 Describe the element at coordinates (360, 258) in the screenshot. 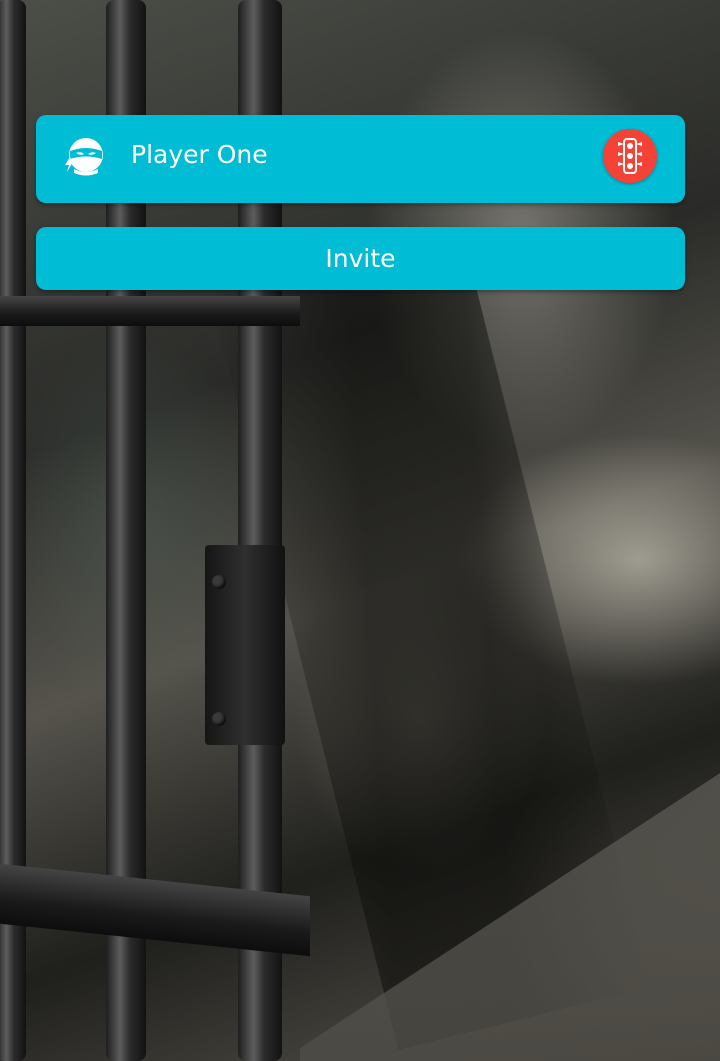

I see `invite-button: Invite` at that location.